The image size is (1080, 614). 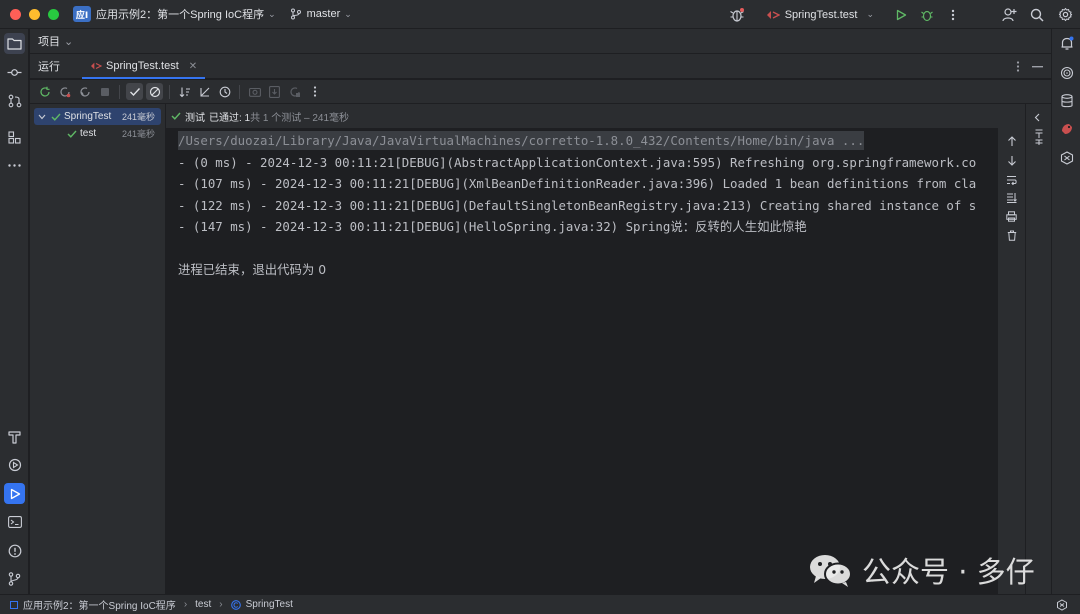 What do you see at coordinates (1039, 137) in the screenshot?
I see `details-panel-icon` at bounding box center [1039, 137].